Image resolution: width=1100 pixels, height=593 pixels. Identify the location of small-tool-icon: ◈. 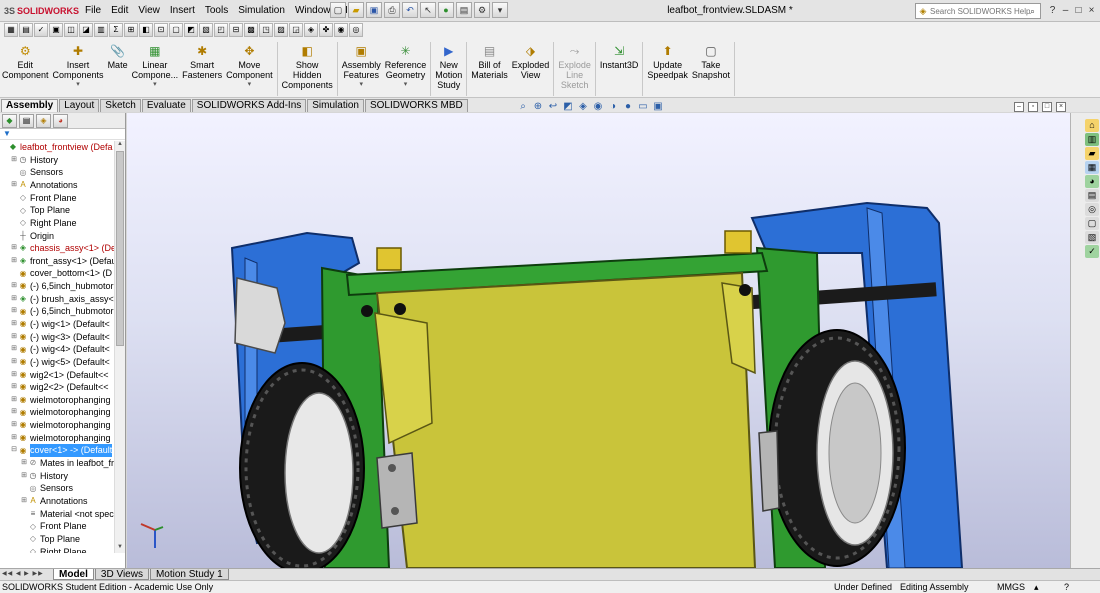
(311, 30).